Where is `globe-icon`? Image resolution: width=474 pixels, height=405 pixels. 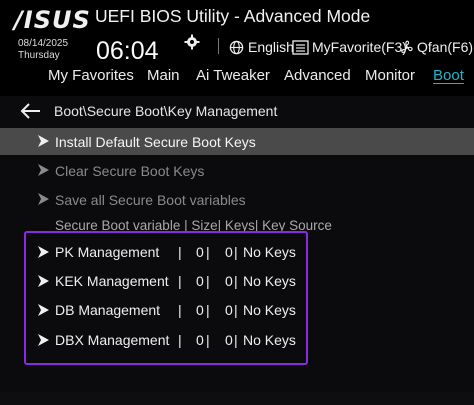 globe-icon is located at coordinates (236, 47).